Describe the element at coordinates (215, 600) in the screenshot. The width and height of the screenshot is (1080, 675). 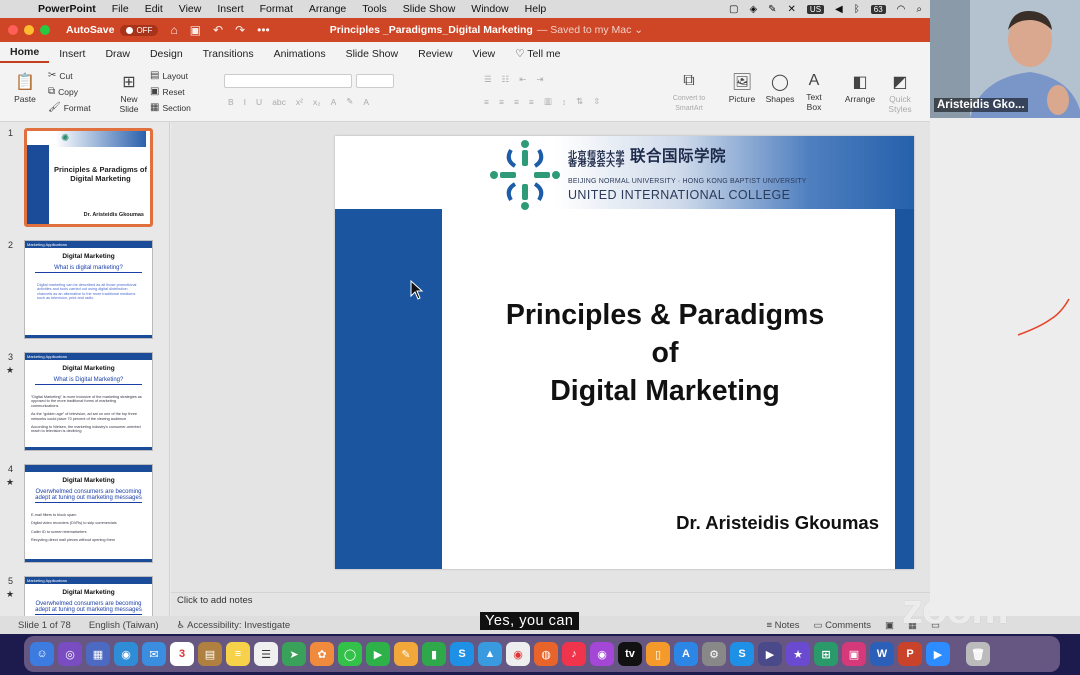
I see `notes-placeholder: Click to add notes` at that location.